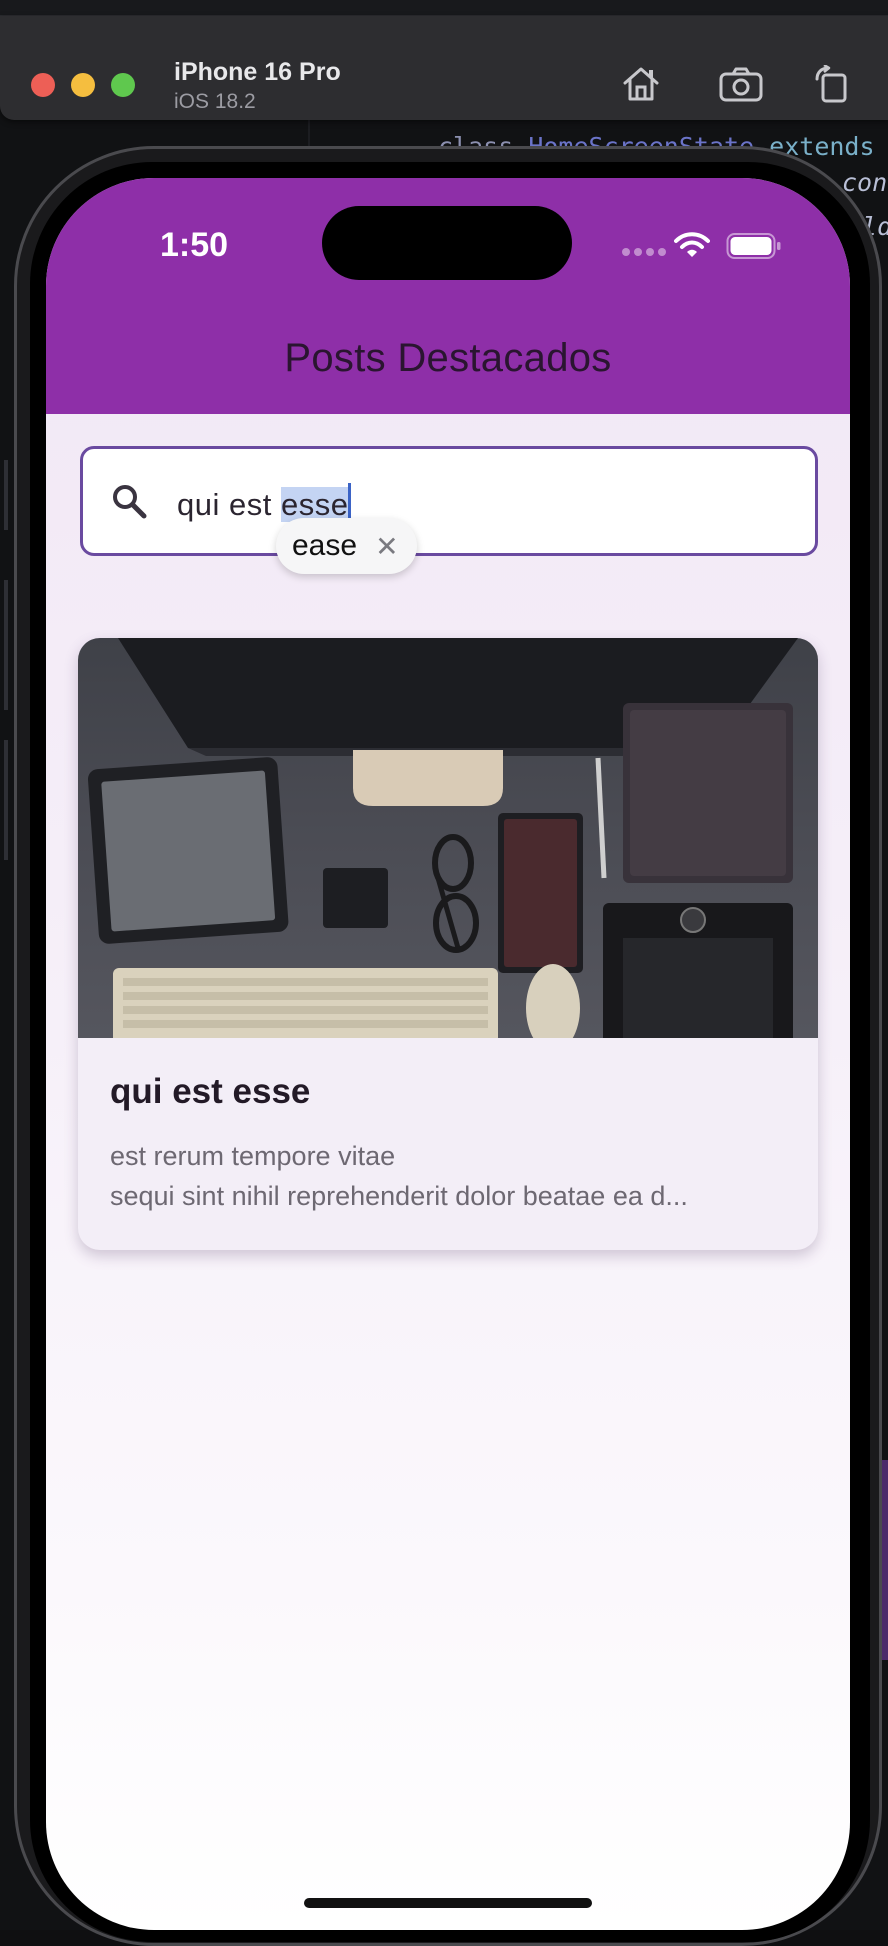 Image resolution: width=888 pixels, height=1946 pixels. I want to click on close-window-button, so click(43, 85).